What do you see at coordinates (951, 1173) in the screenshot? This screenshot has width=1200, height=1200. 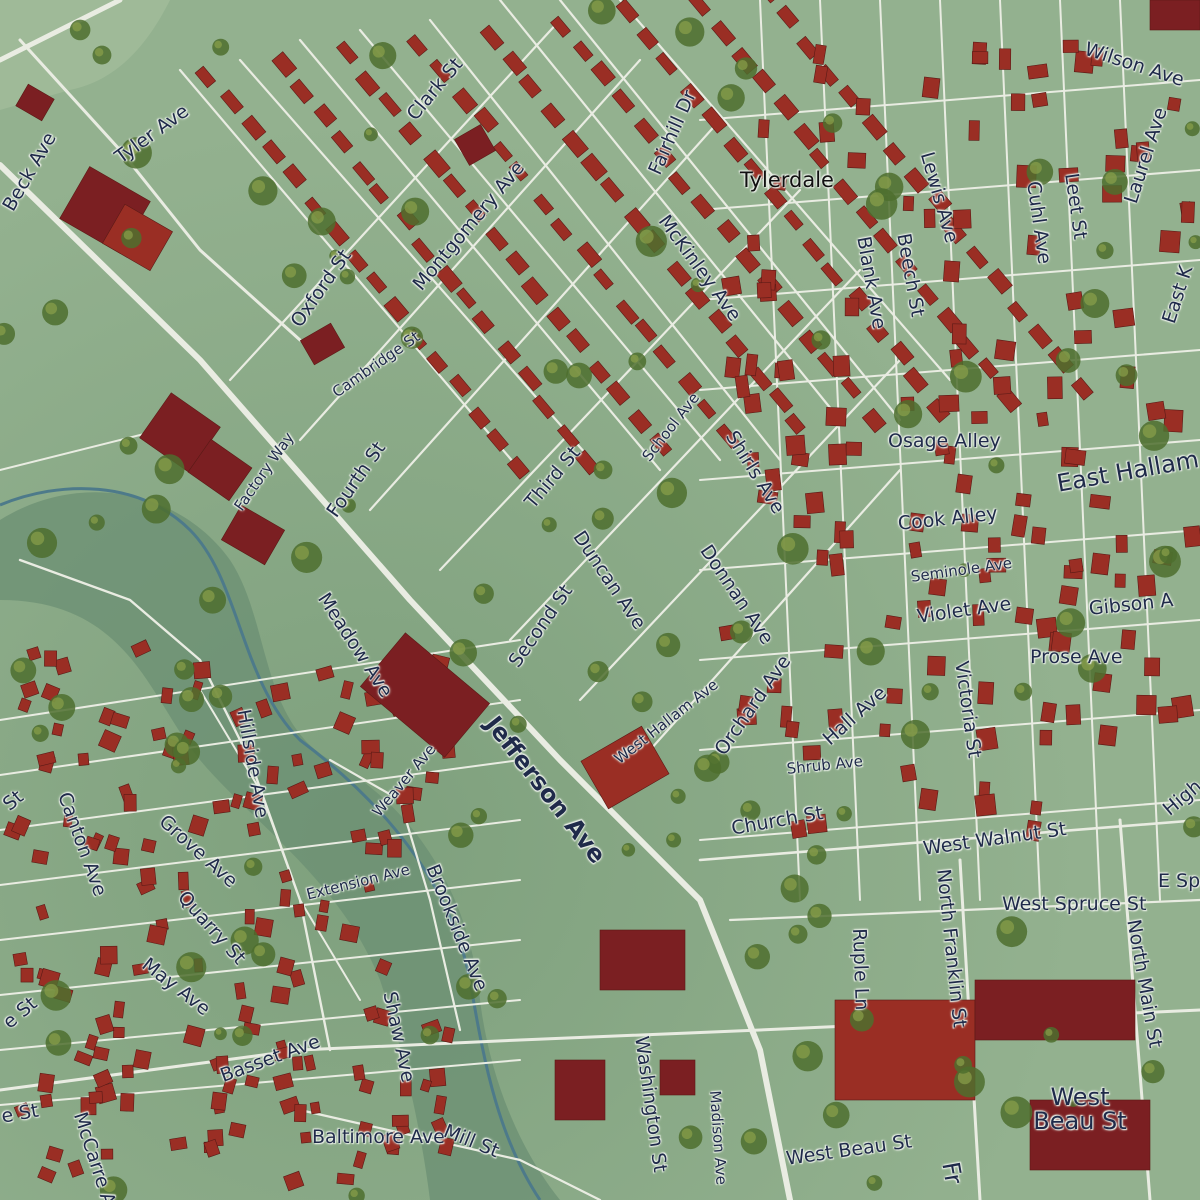 I see `street-label-fr: Fr` at bounding box center [951, 1173].